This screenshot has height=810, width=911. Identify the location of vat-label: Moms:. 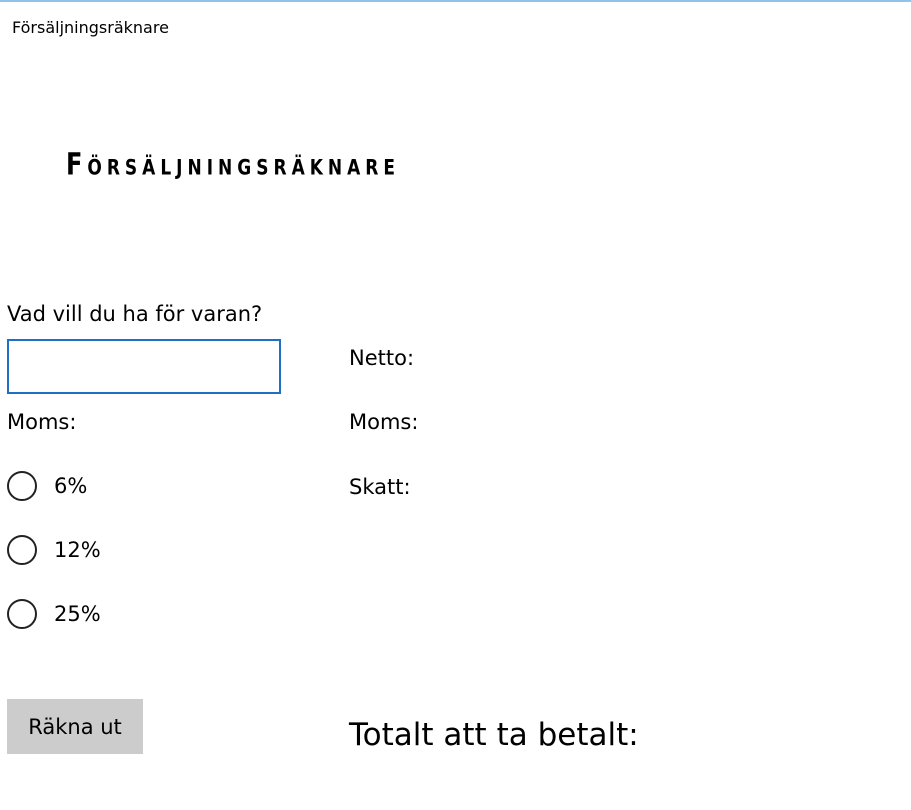
(42, 422).